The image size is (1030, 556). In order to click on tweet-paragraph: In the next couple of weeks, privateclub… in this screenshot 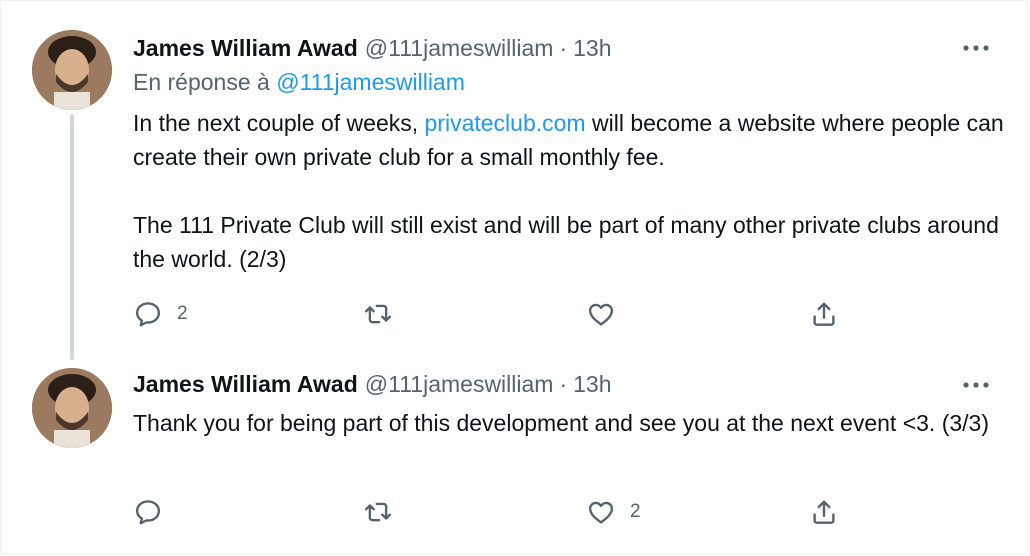, I will do `click(570, 140)`.